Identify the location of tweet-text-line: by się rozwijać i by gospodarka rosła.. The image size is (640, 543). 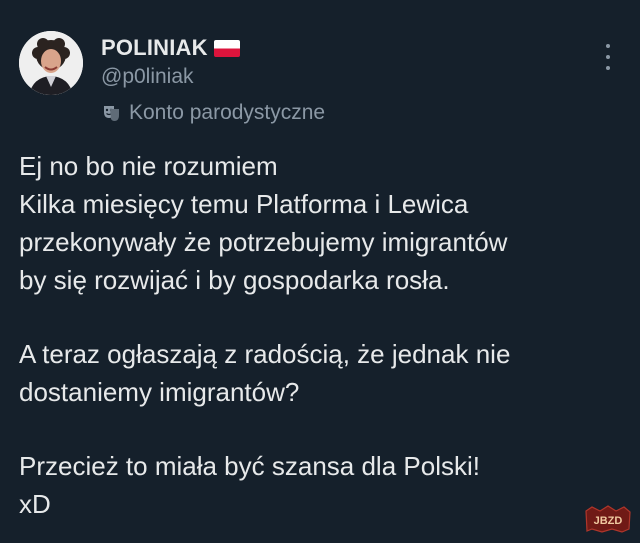
(234, 280).